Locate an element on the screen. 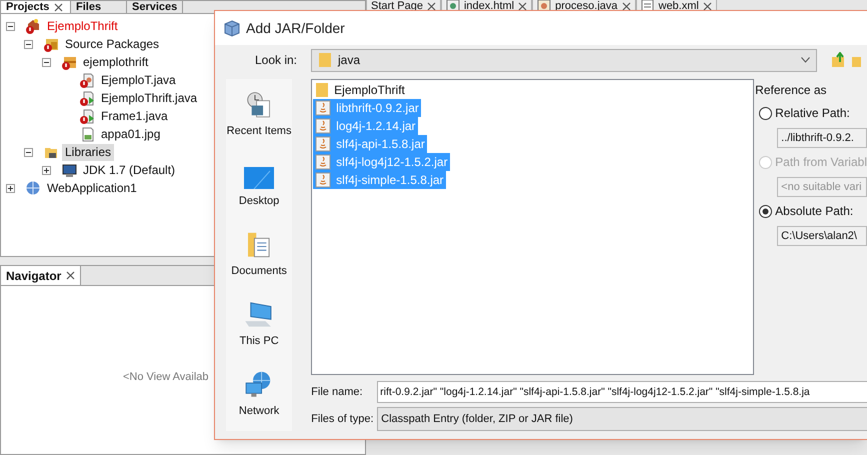 The width and height of the screenshot is (867, 455). tree-item: JDK 1.7 (Default) is located at coordinates (129, 170).